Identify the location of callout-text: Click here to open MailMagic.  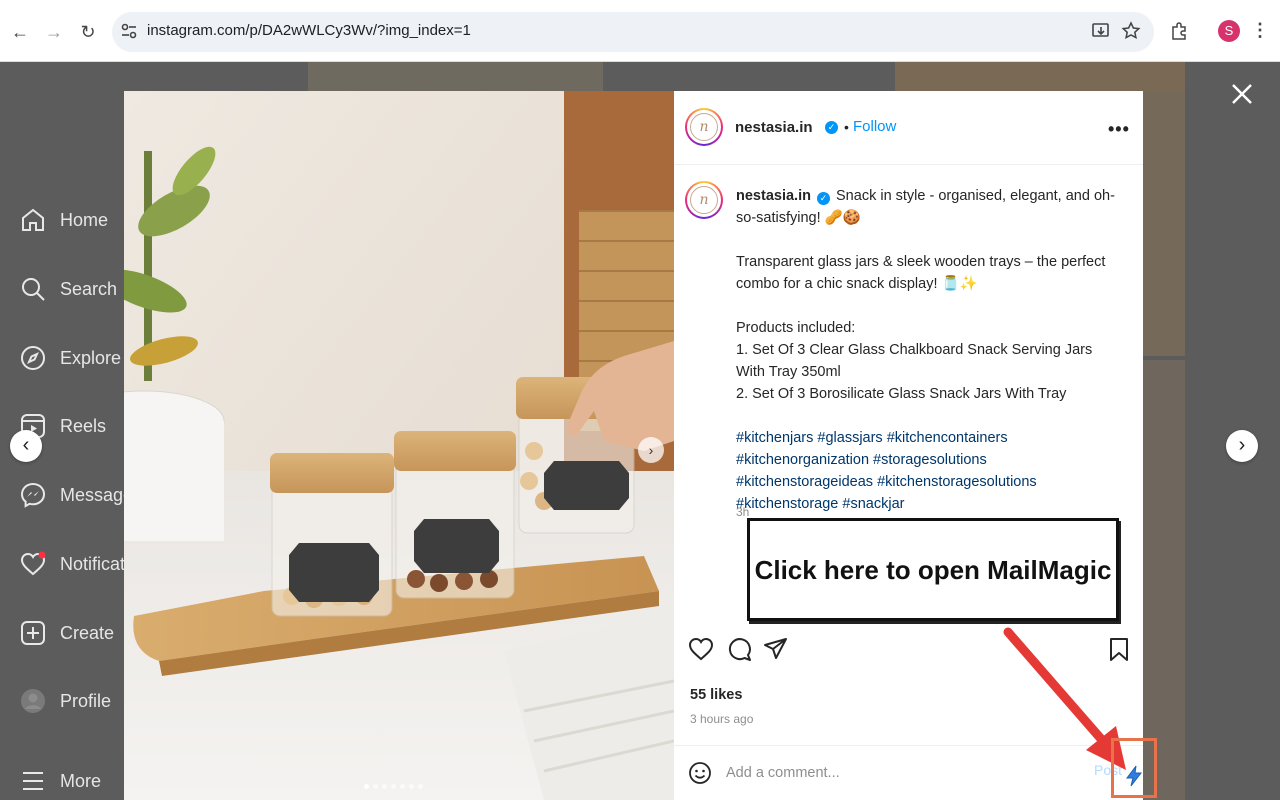
(933, 570).